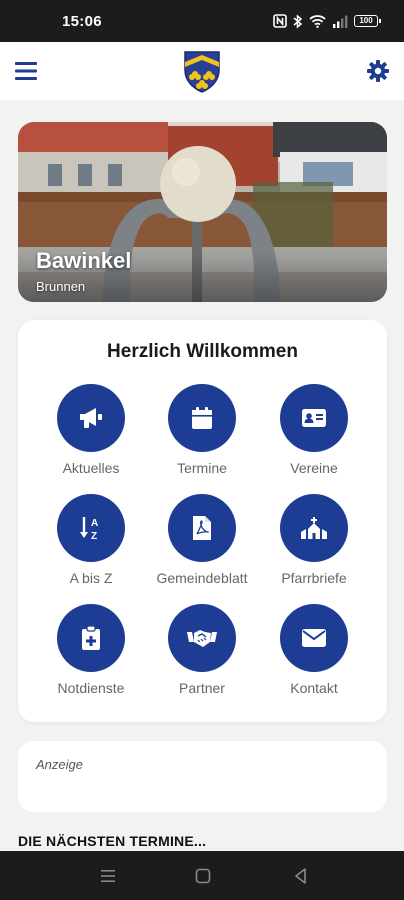 The height and width of the screenshot is (900, 404). I want to click on gear-icon, so click(378, 71).